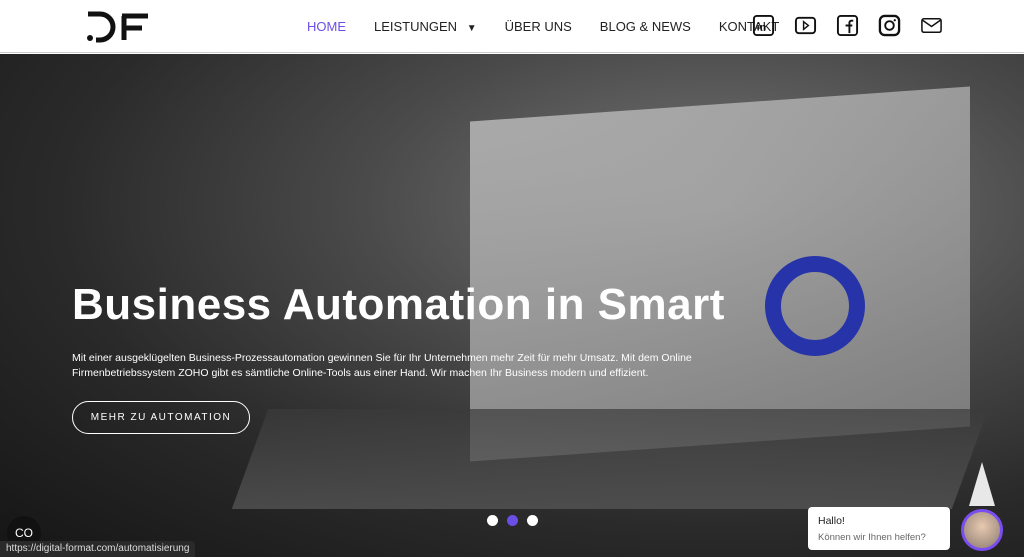 This screenshot has height=557, width=1024. Describe the element at coordinates (982, 530) in the screenshot. I see `chat-avatar` at that location.